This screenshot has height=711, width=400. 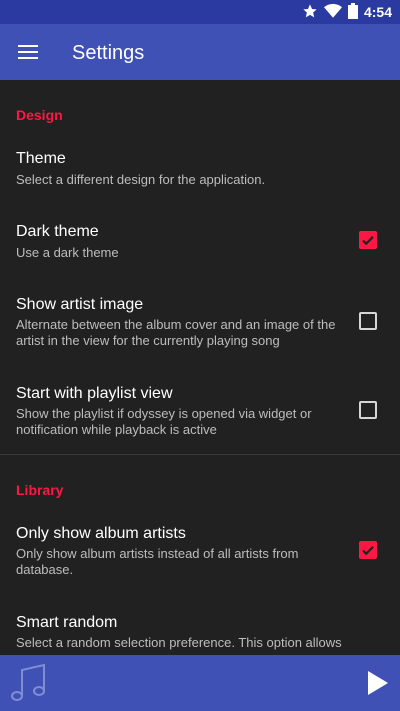 I want to click on pref-title: Show artist image, so click(x=80, y=304).